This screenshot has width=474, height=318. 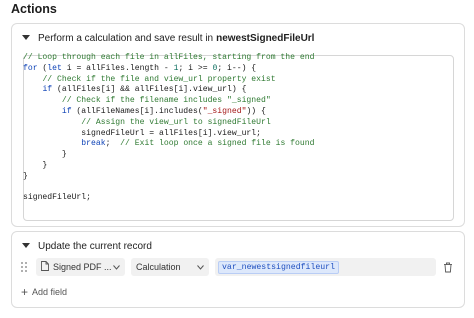 I want to click on code-token: ; i >=, so click(x=195, y=68).